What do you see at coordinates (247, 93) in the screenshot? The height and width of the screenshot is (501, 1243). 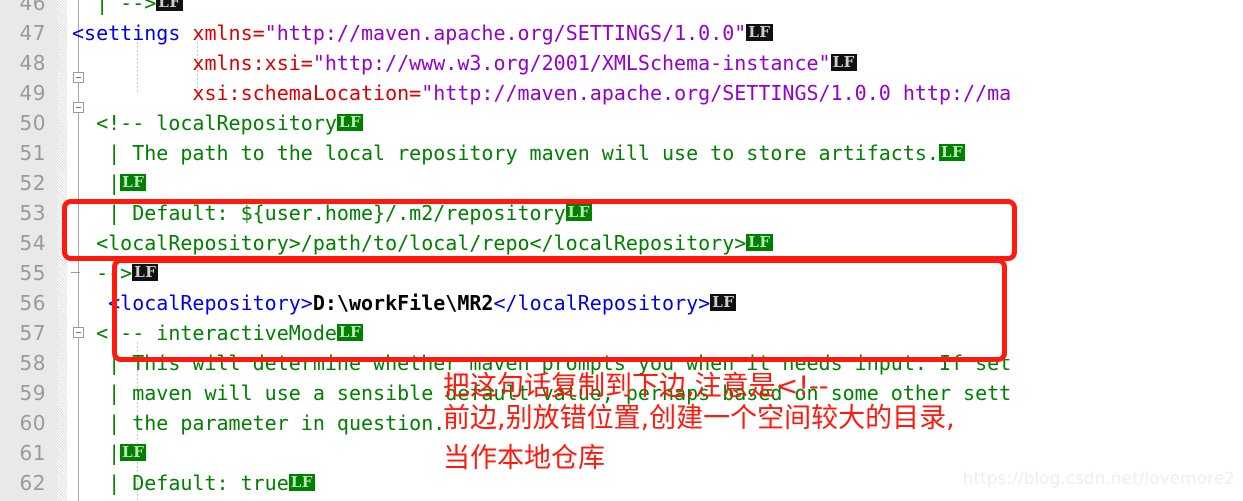 I see `token-attr: xsi:schemaLocation=` at bounding box center [247, 93].